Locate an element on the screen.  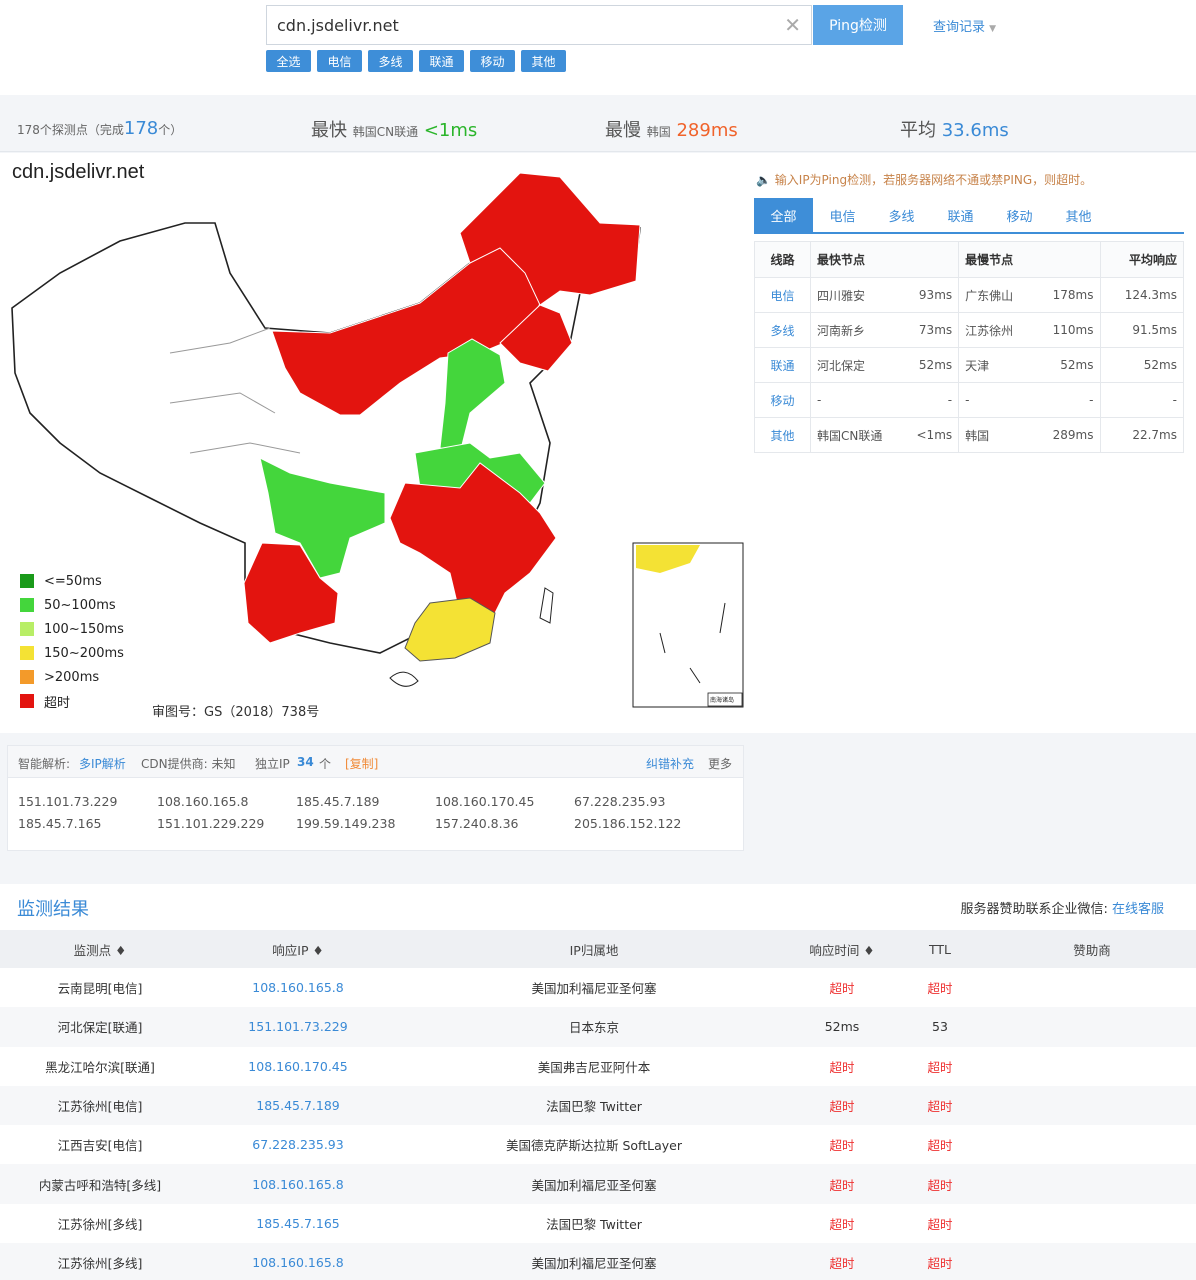
tab-telecom: 电信 is located at coordinates (842, 215).